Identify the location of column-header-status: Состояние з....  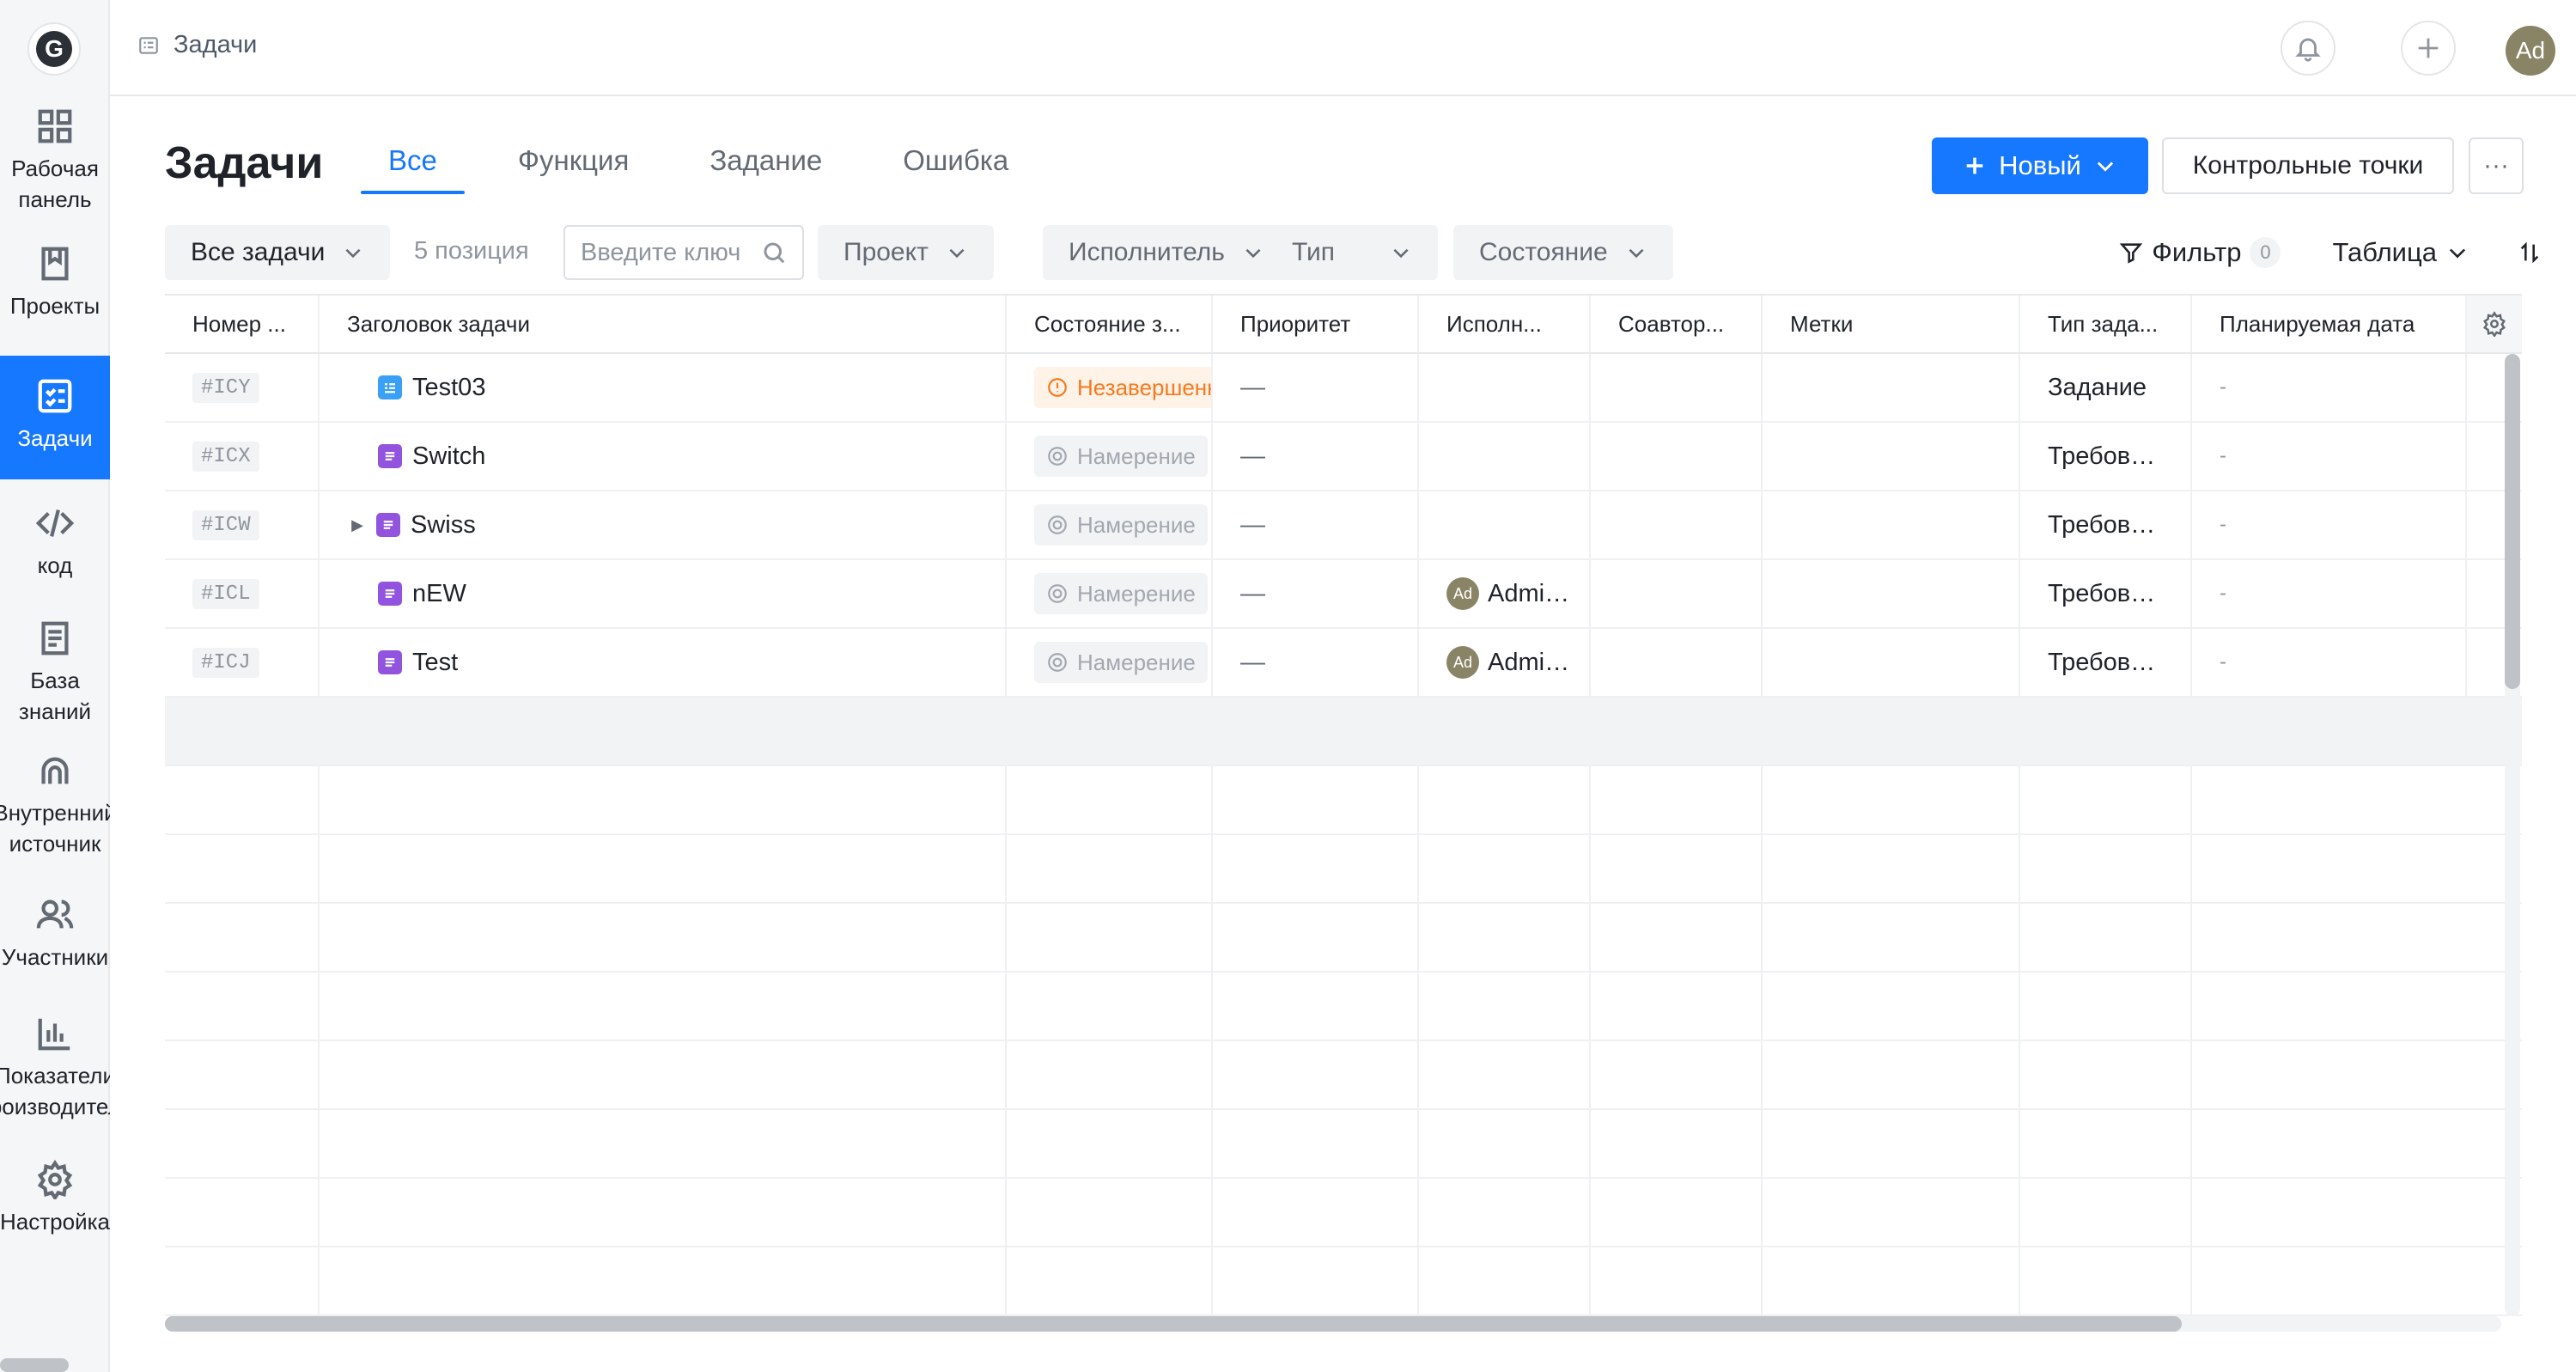
(1110, 324).